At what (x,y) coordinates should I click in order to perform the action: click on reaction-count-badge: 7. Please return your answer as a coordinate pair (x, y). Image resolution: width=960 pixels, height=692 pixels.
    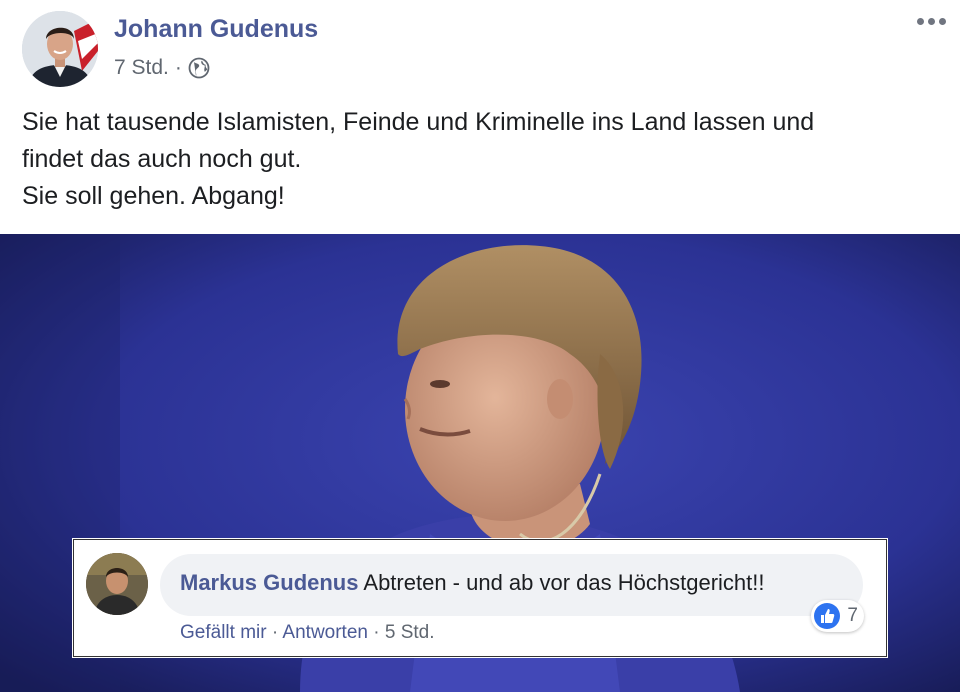
    Looking at the image, I should click on (837, 616).